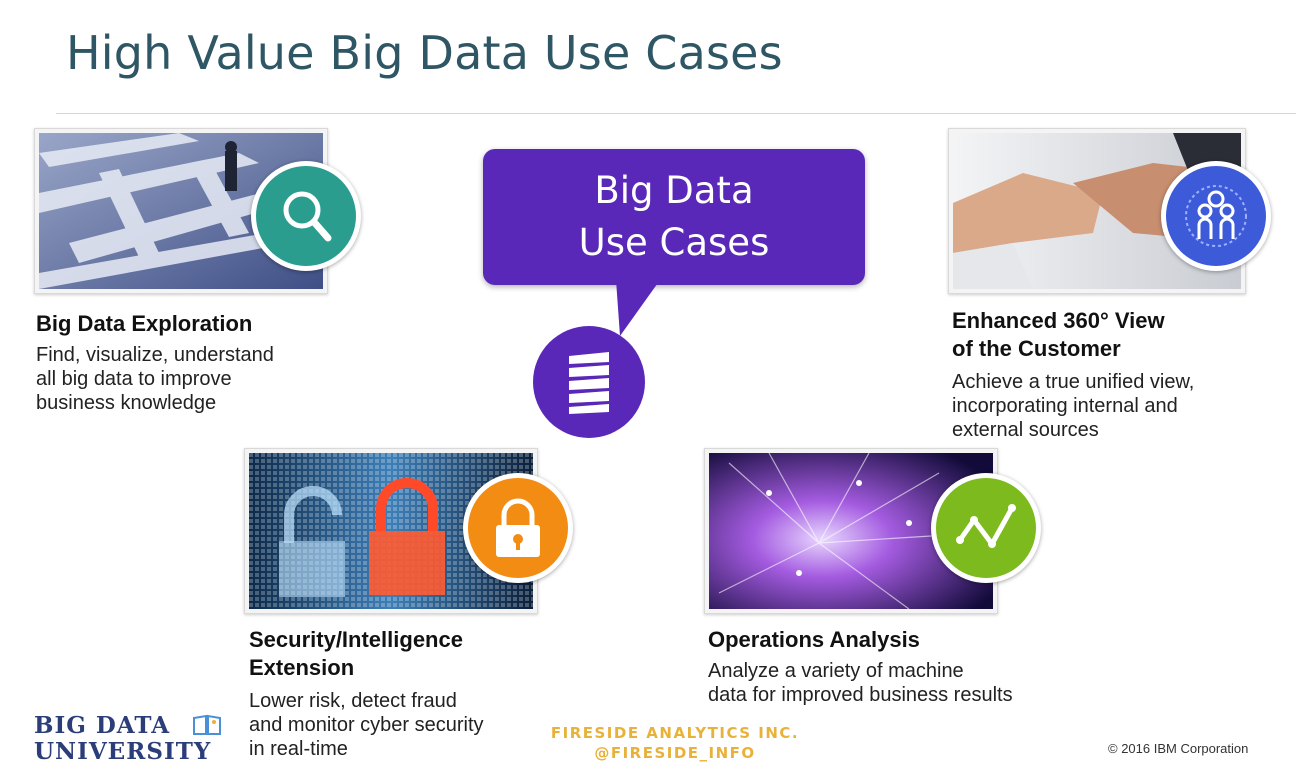 The width and height of the screenshot is (1296, 772). I want to click on customer-view-desc-line: incorporating internal and, so click(1065, 406).